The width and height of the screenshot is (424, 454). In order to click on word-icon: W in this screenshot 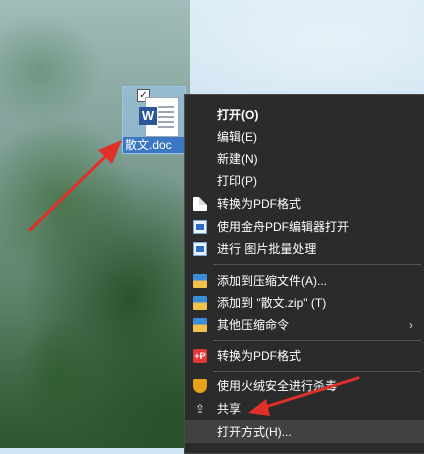, I will do `click(148, 116)`.